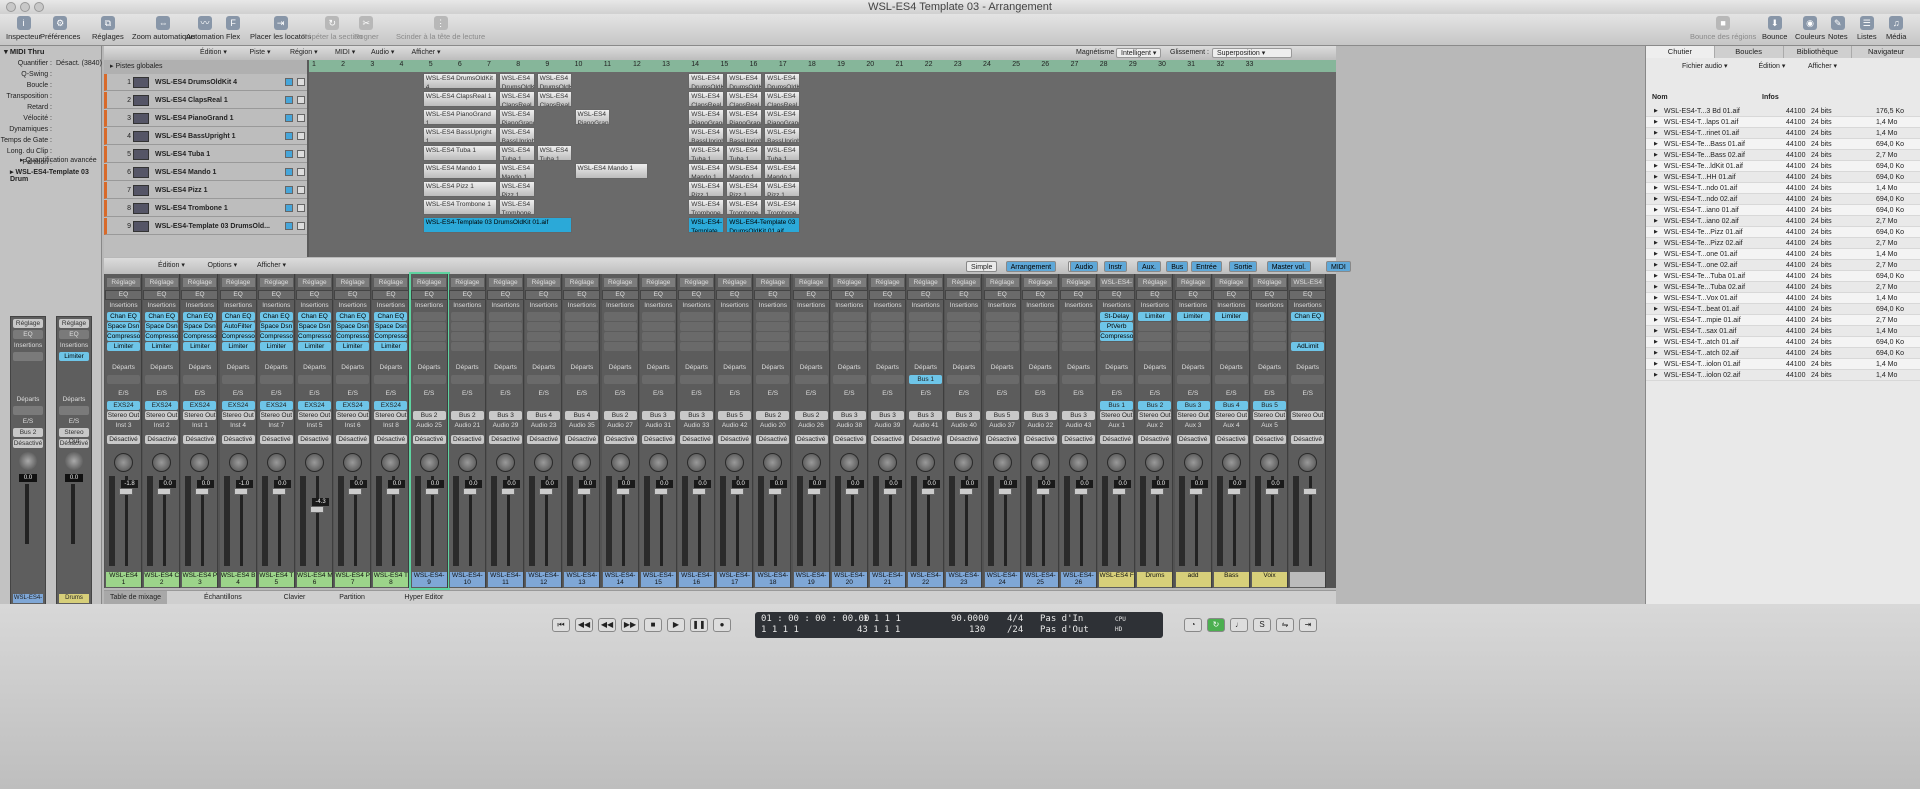 This screenshot has height=789, width=1920. I want to click on toolbar-right-button-4: ☰ Listes, so click(1867, 28).